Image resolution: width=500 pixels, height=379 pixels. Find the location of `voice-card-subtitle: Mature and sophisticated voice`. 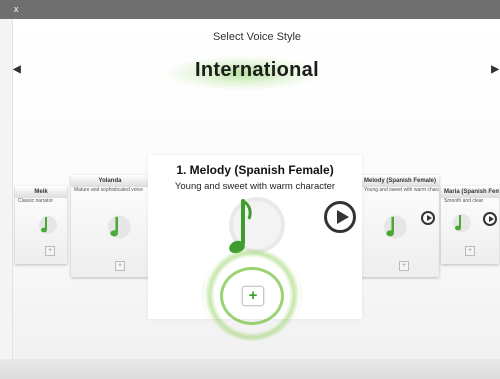

voice-card-subtitle: Mature and sophisticated voice is located at coordinates (108, 190).